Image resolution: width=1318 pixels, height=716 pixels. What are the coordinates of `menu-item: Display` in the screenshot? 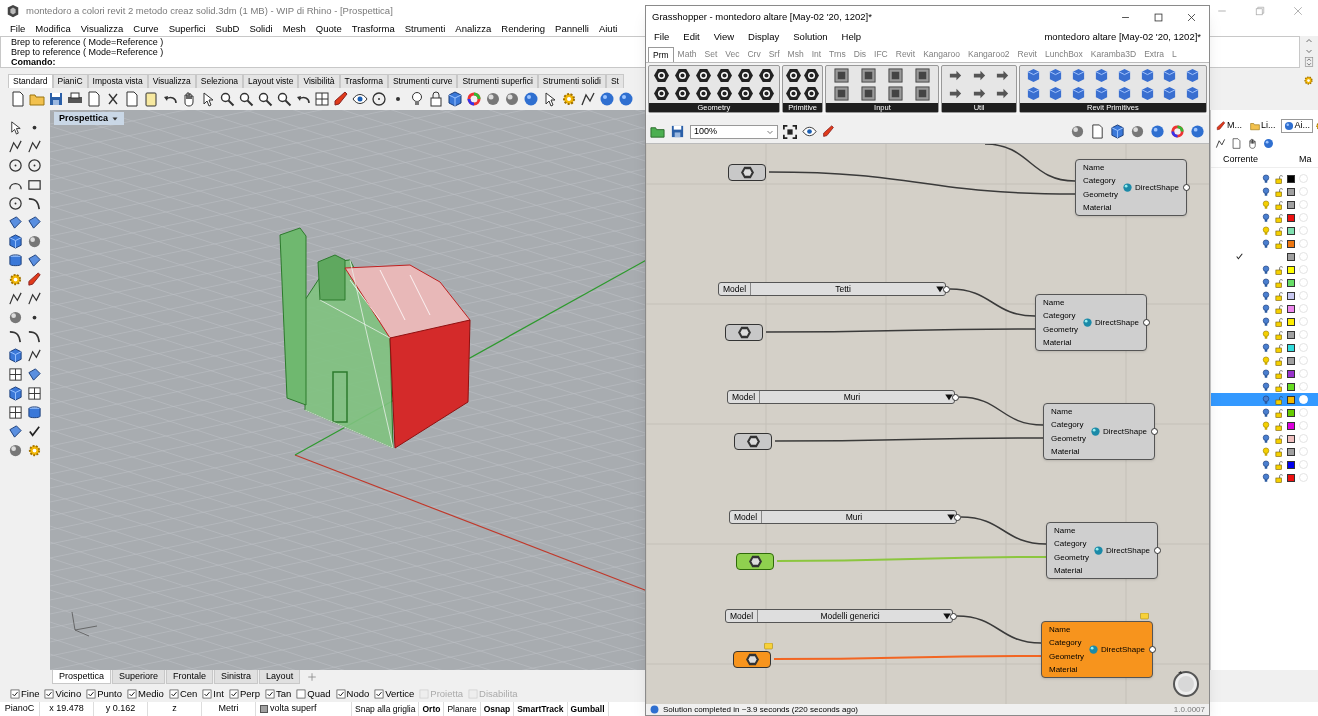 It's located at (764, 37).